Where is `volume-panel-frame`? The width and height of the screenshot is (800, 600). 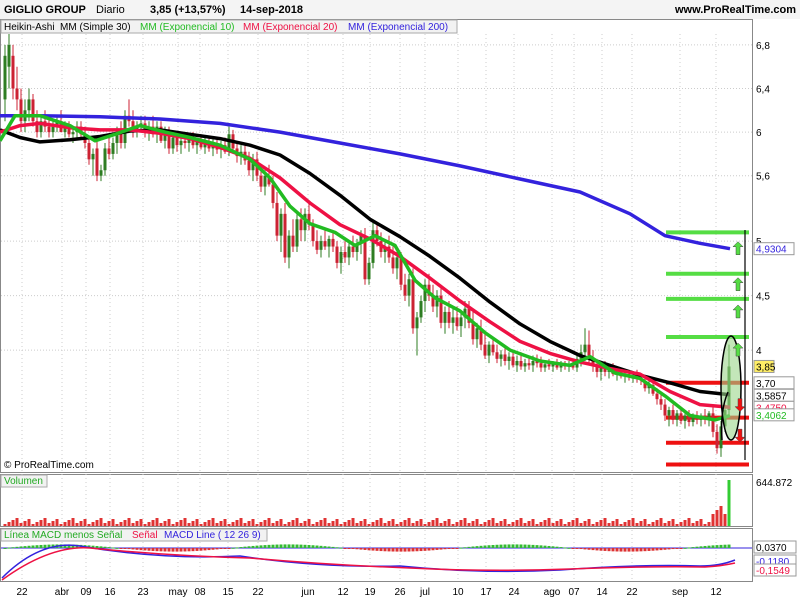 volume-panel-frame is located at coordinates (376, 500).